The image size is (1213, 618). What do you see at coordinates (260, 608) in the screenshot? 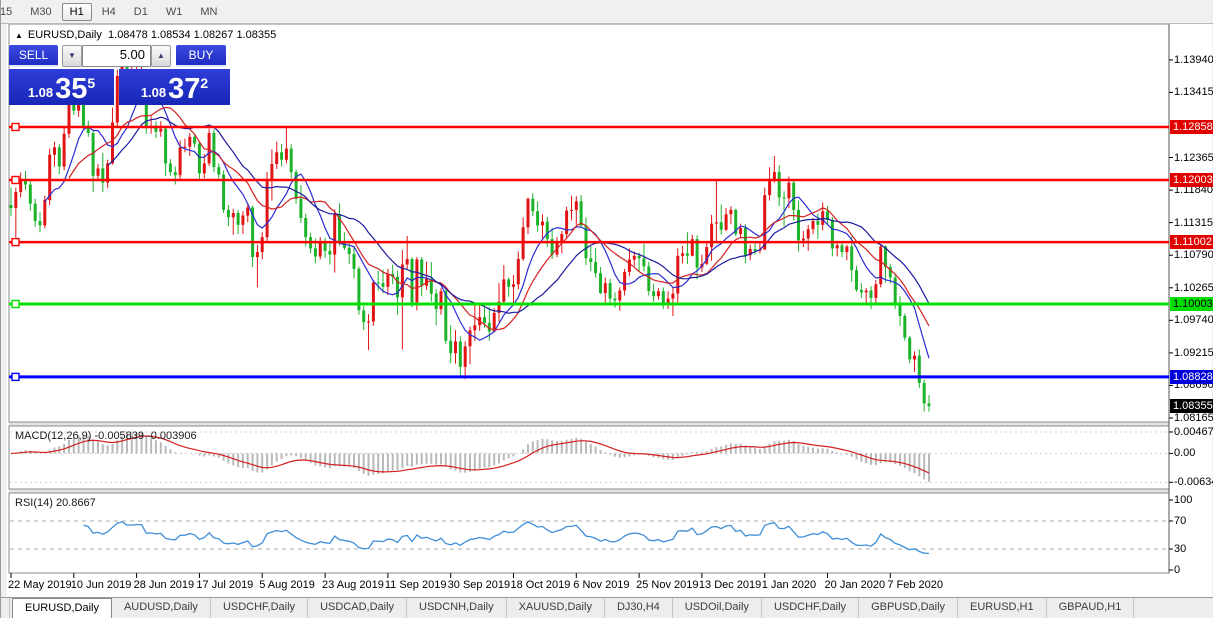
I see `chart-tab-2: USDCHF,Daily` at bounding box center [260, 608].